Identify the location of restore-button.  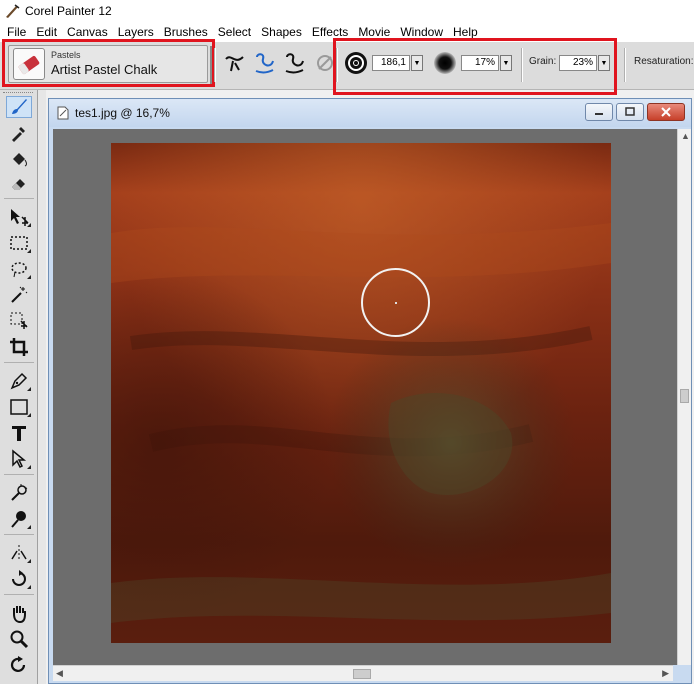
(630, 112).